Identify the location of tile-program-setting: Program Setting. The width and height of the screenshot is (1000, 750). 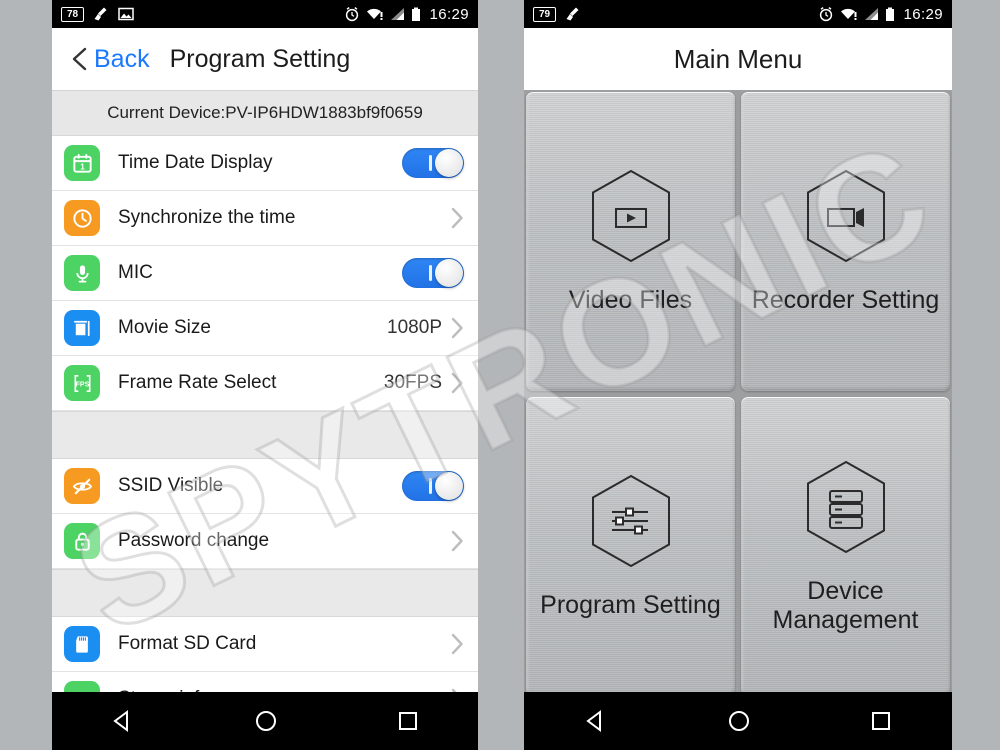
(630, 546).